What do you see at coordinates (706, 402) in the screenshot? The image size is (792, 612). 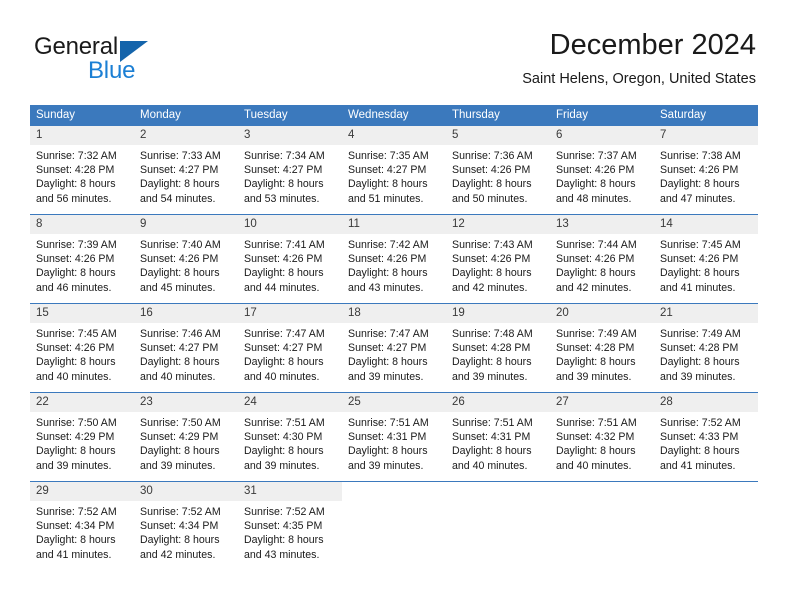 I see `day-number: 28` at bounding box center [706, 402].